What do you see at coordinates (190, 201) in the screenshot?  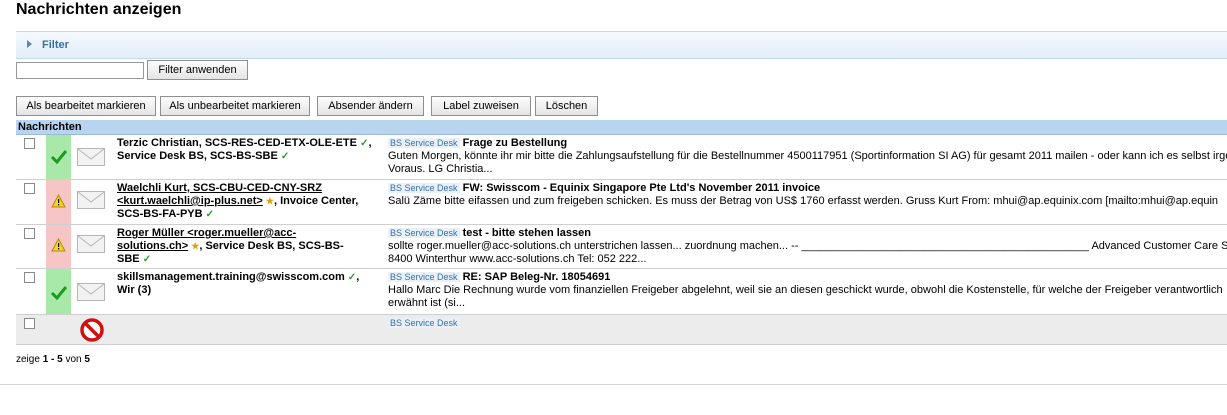 I see `sender-email-link: <kurt.waelchli@ip-plus.net>` at bounding box center [190, 201].